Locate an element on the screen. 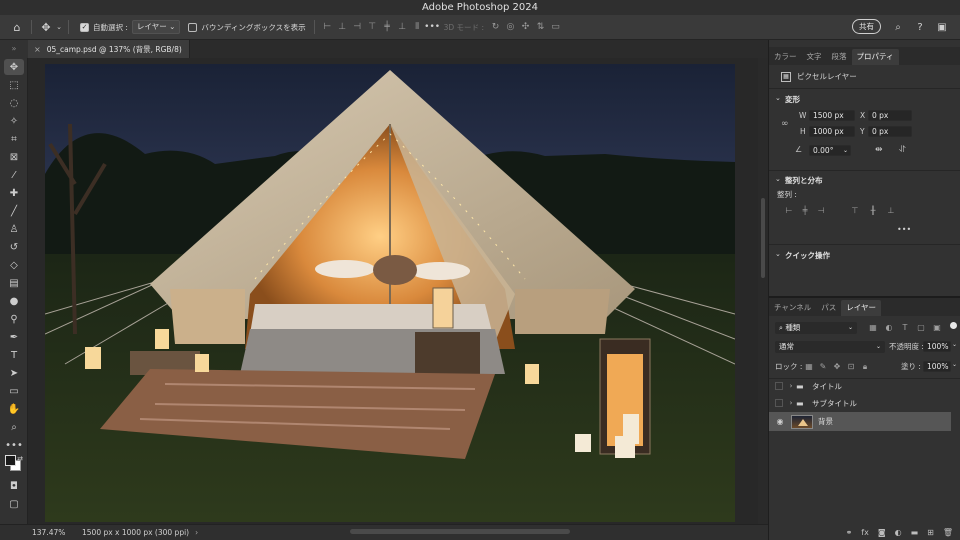  auto-select-target-dropdown: レイヤー ⌄ is located at coordinates (156, 27).